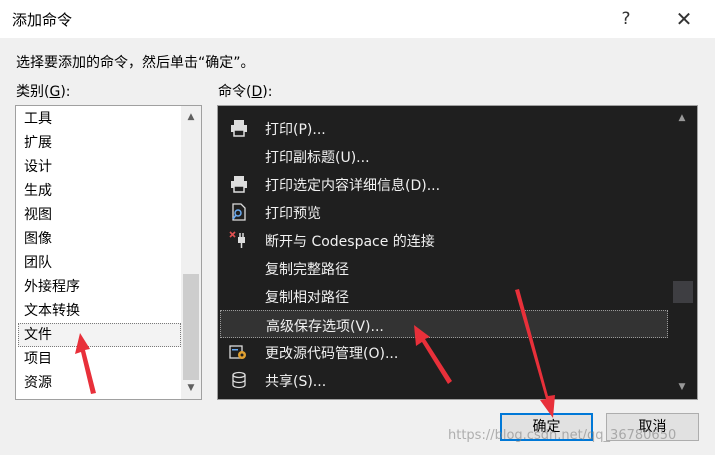 This screenshot has height=455, width=715. I want to click on command-item: 复制相对路径, so click(444, 296).